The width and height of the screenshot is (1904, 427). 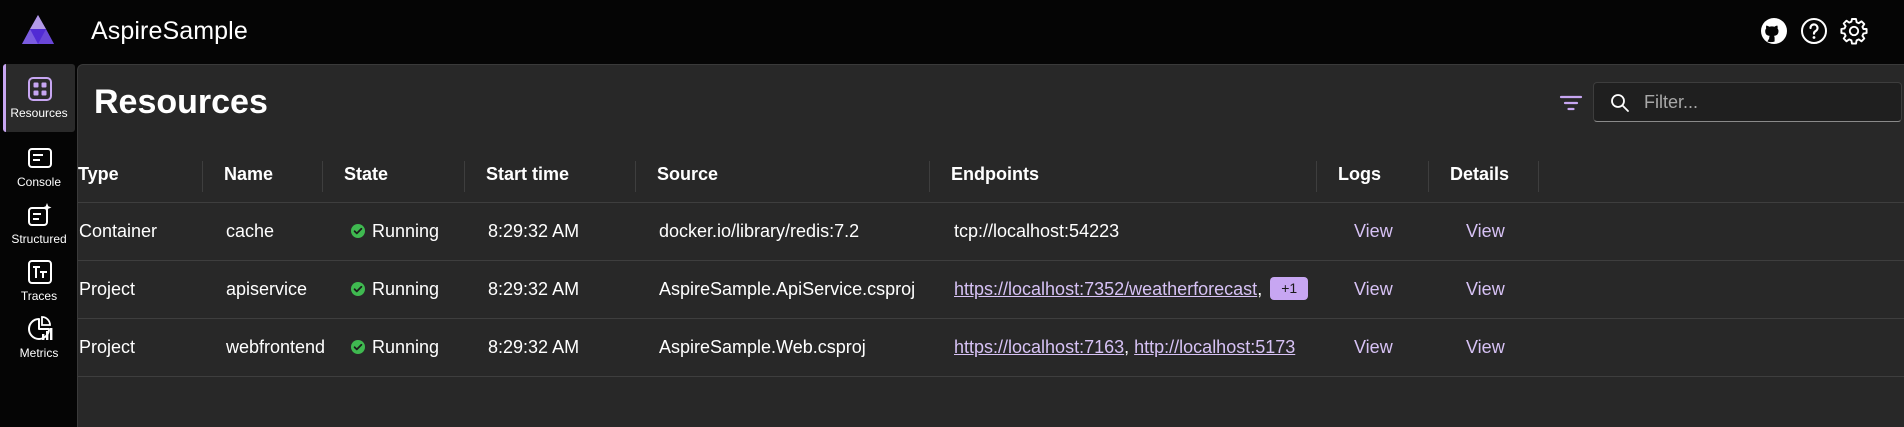 I want to click on column-header-type: Type, so click(x=98, y=174).